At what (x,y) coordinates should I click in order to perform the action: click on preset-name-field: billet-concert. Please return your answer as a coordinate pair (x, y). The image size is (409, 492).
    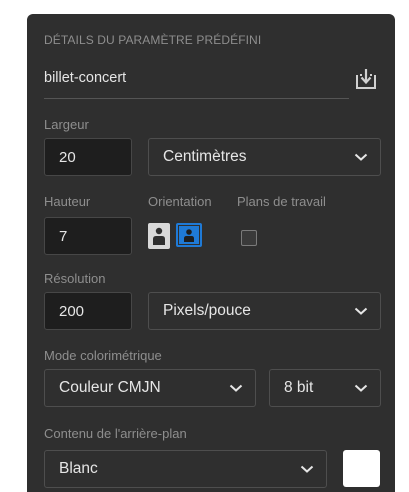
    Looking at the image, I should click on (85, 78).